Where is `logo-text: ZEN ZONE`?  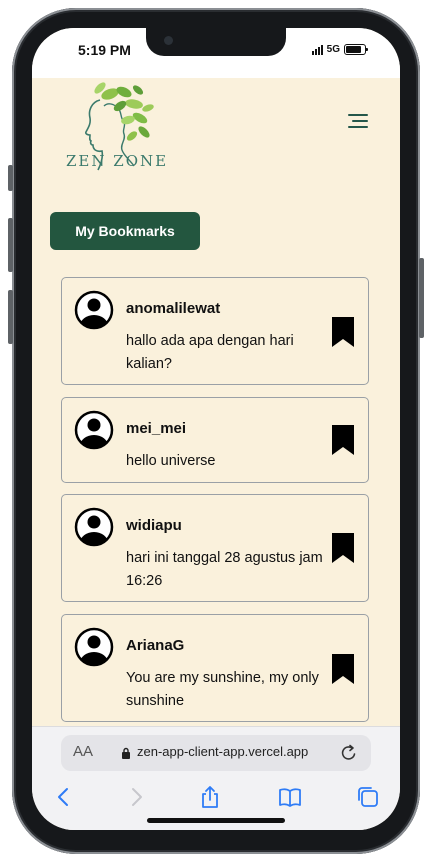
logo-text: ZEN ZONE is located at coordinates (117, 161).